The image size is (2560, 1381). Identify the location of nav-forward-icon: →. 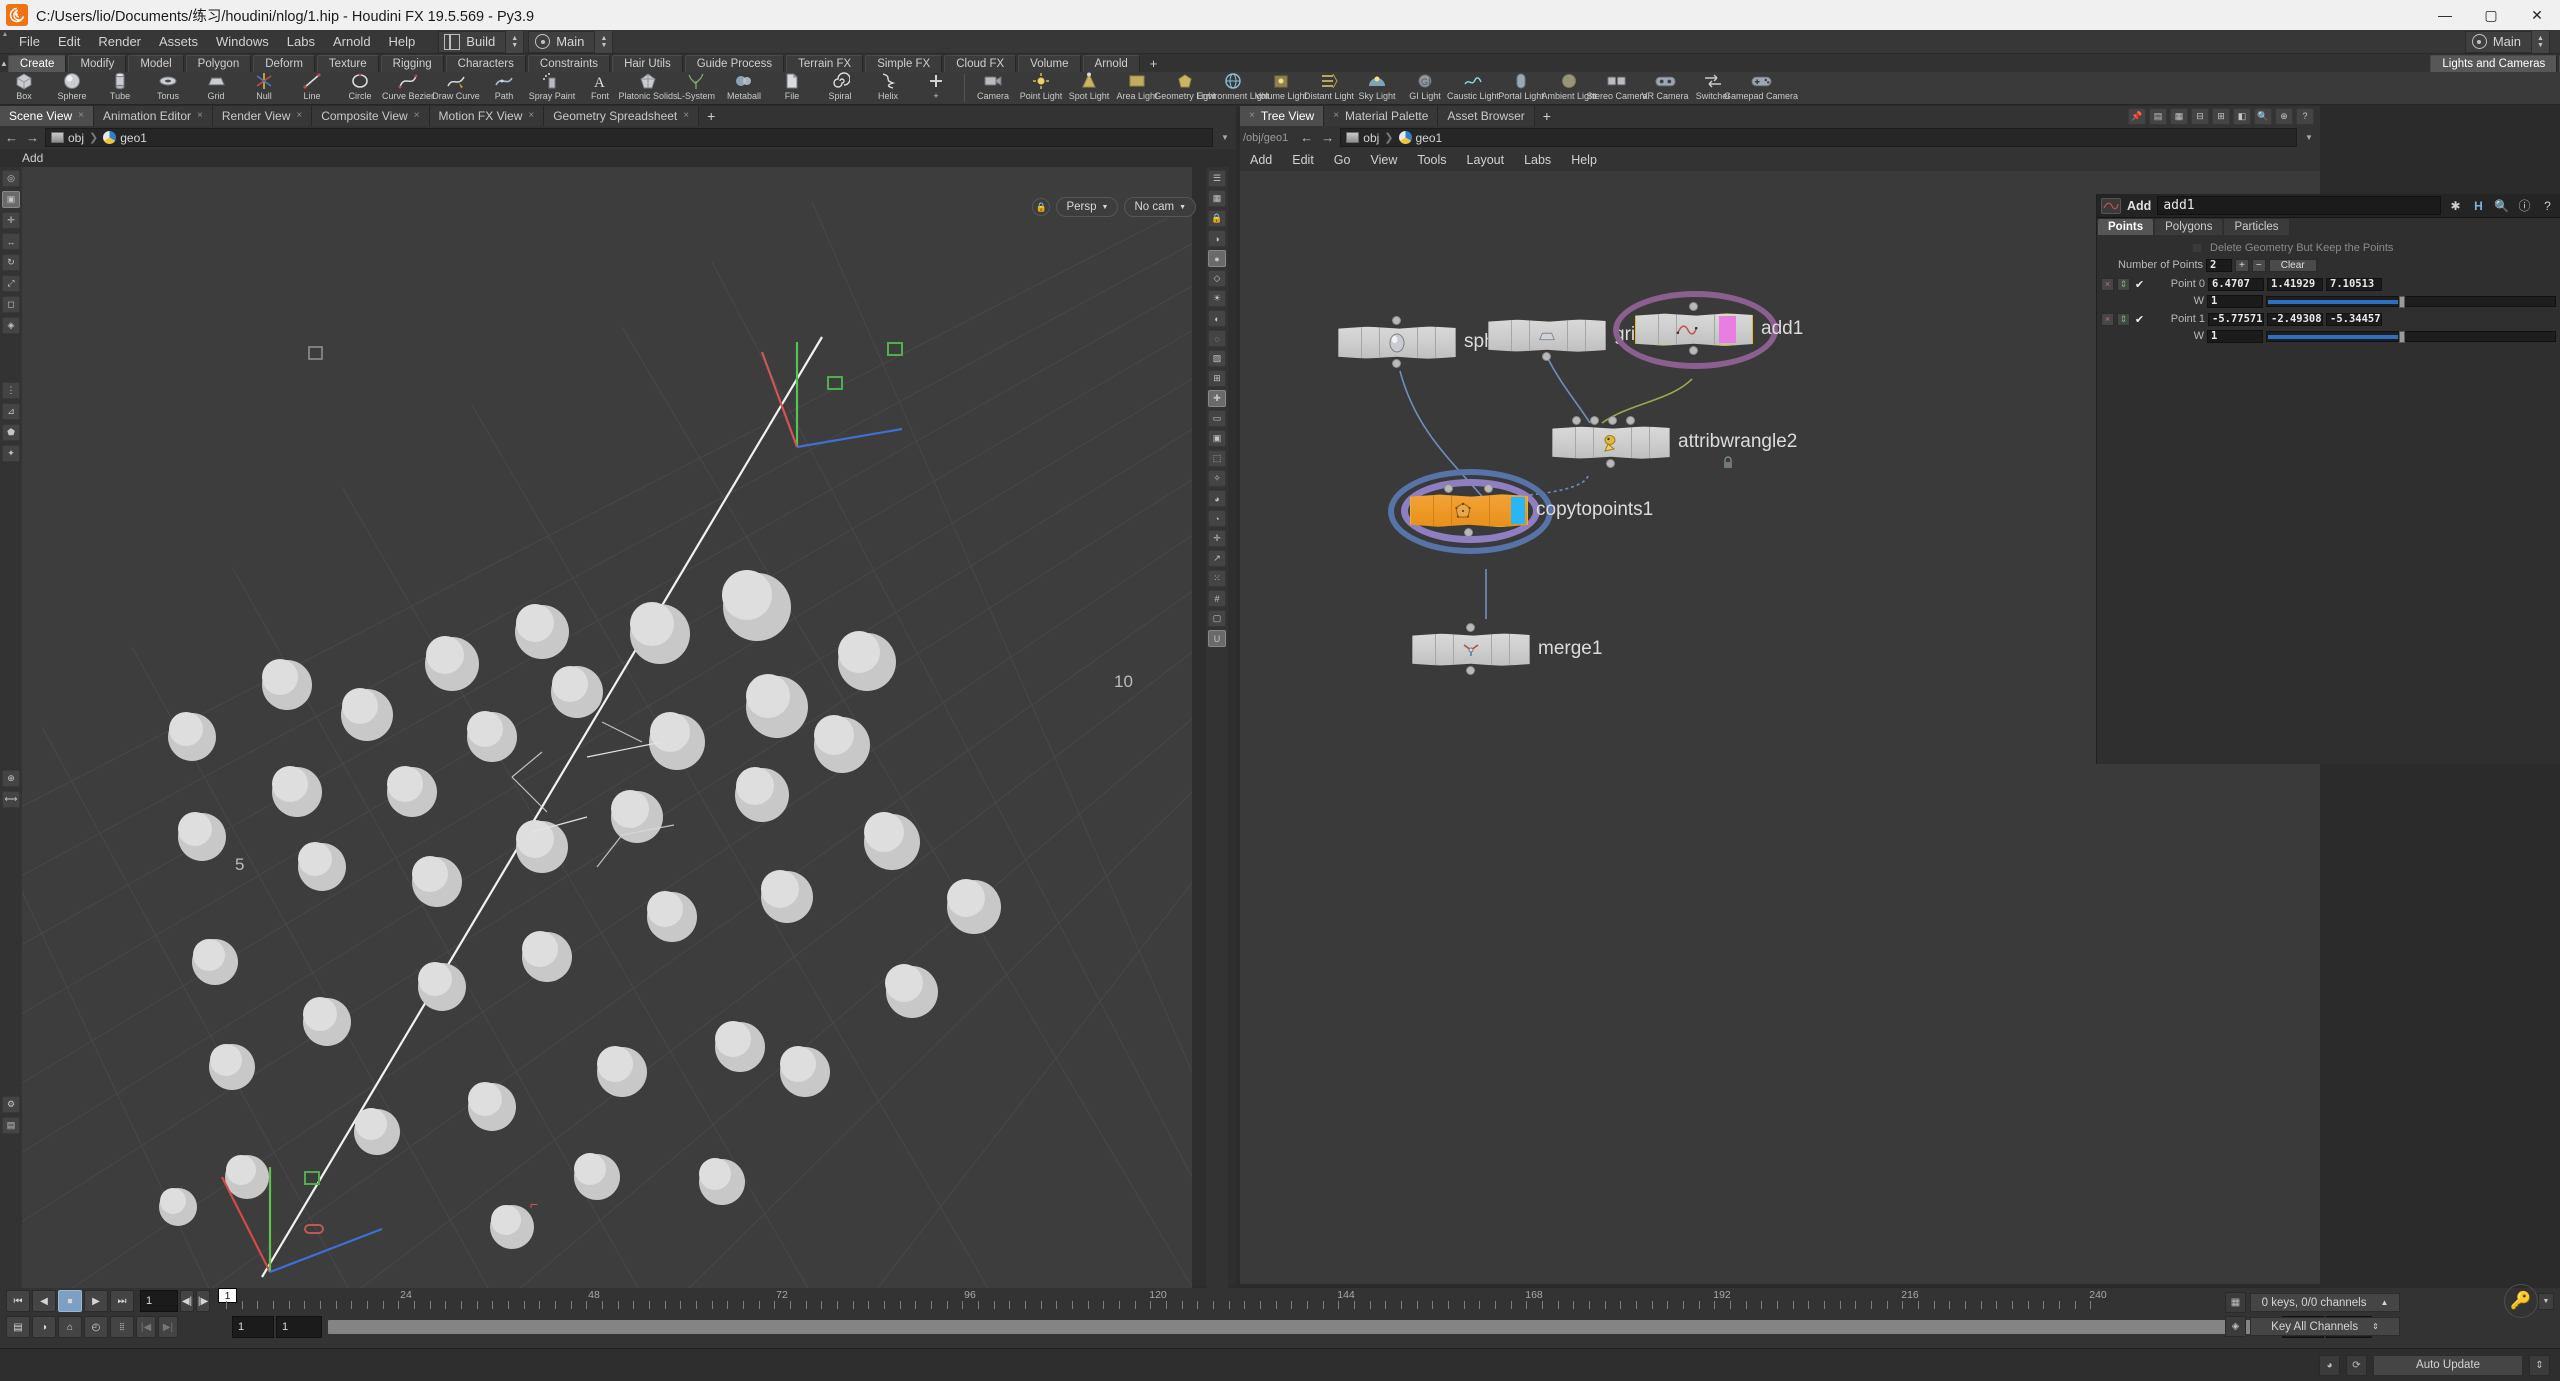
(32, 137).